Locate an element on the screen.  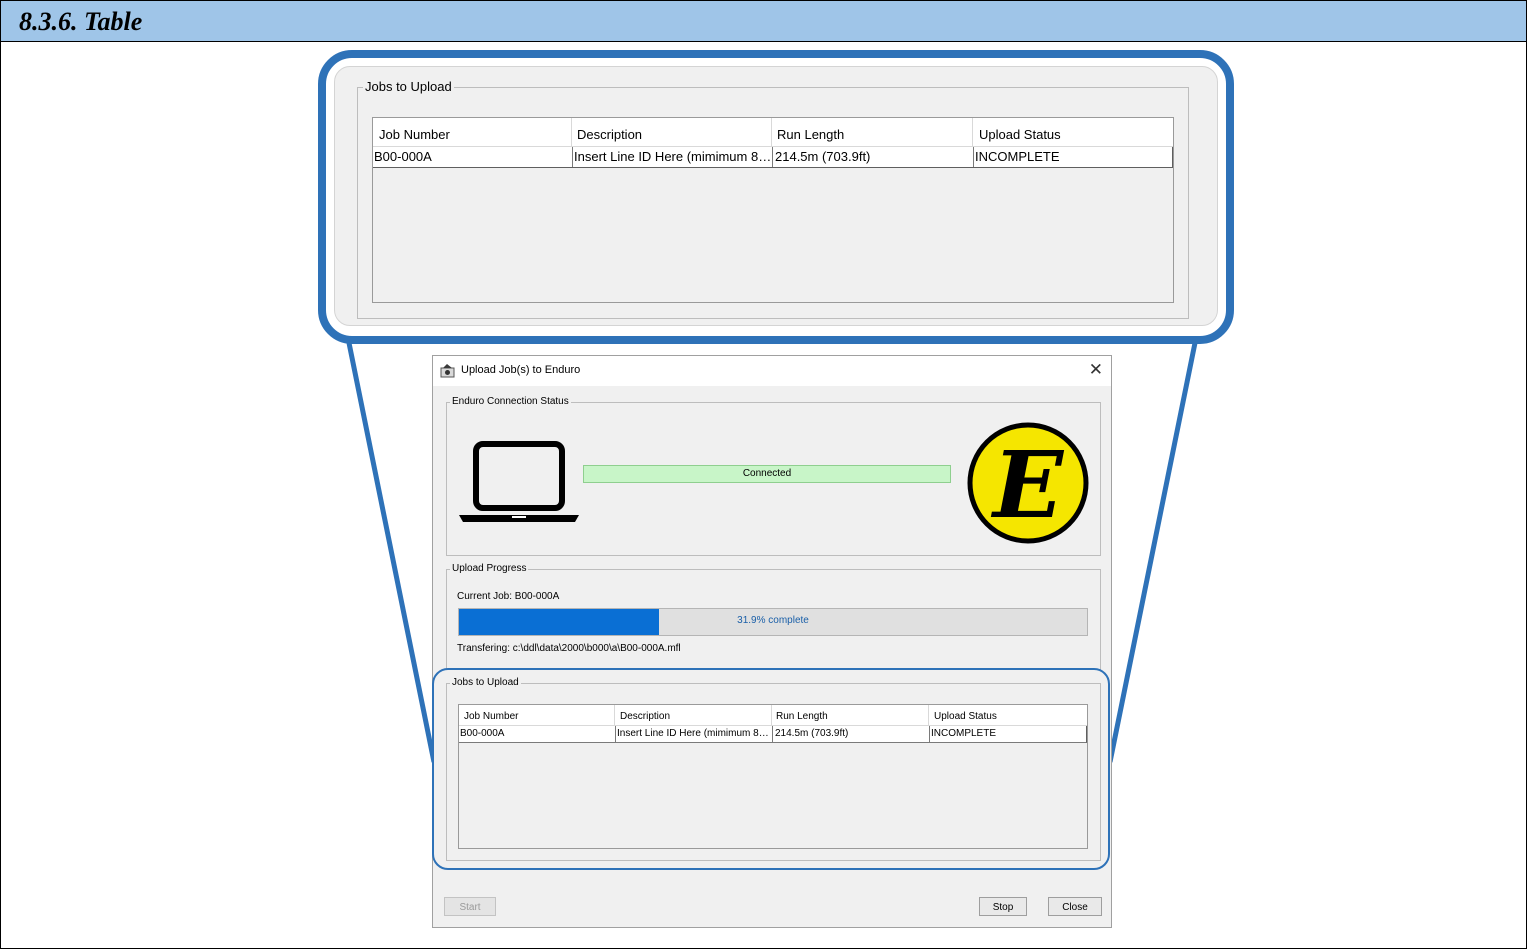
dialog-title: Upload Job(s) to Enduro is located at coordinates (521, 370).